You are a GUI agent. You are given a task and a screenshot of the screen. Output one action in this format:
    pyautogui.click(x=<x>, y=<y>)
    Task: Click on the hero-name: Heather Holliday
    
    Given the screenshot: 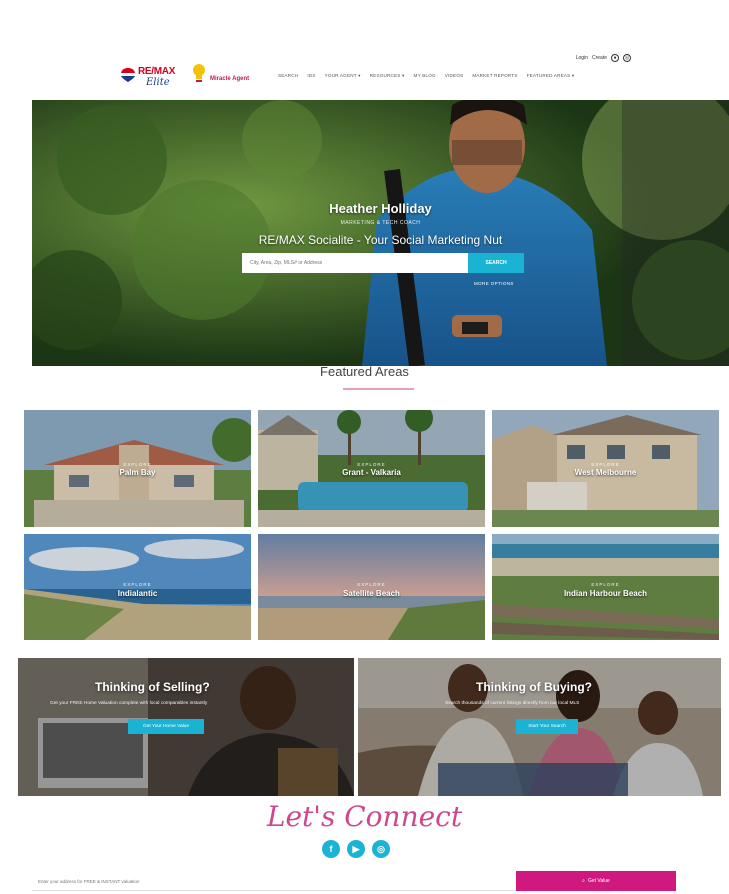 What is the action you would take?
    pyautogui.click(x=380, y=208)
    